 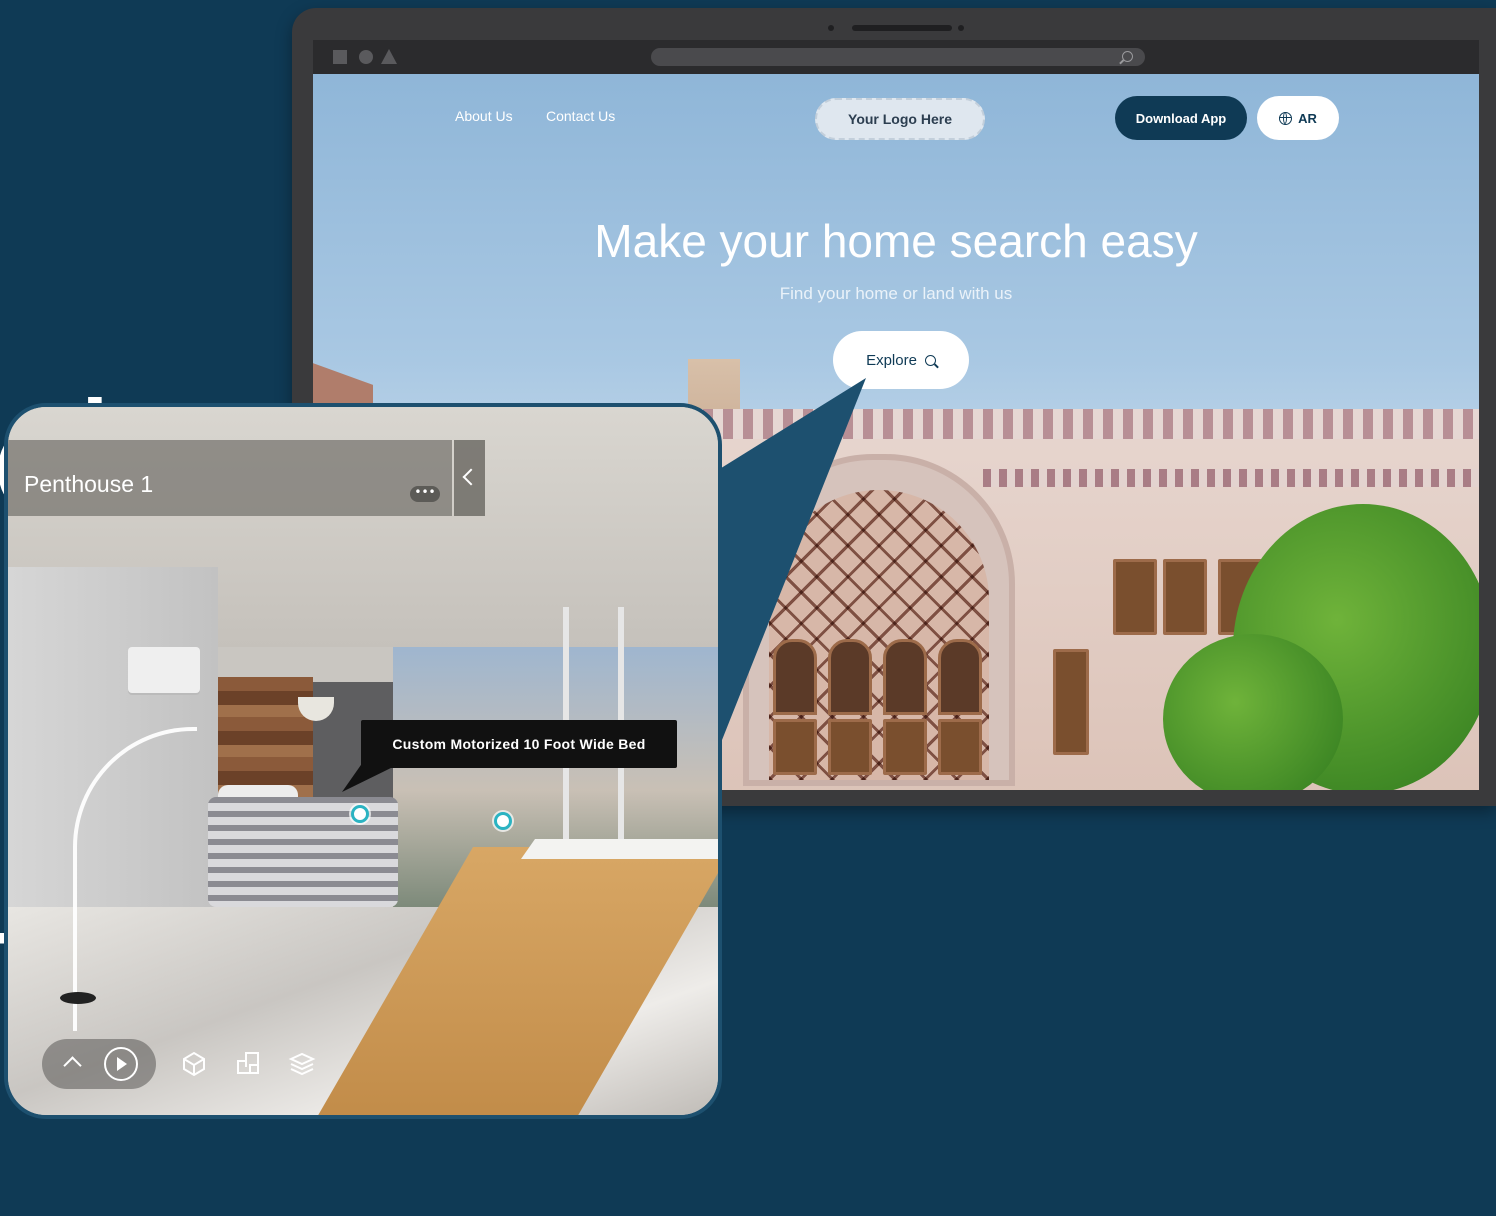 What do you see at coordinates (99, 1064) in the screenshot?
I see `tour-toolbar` at bounding box center [99, 1064].